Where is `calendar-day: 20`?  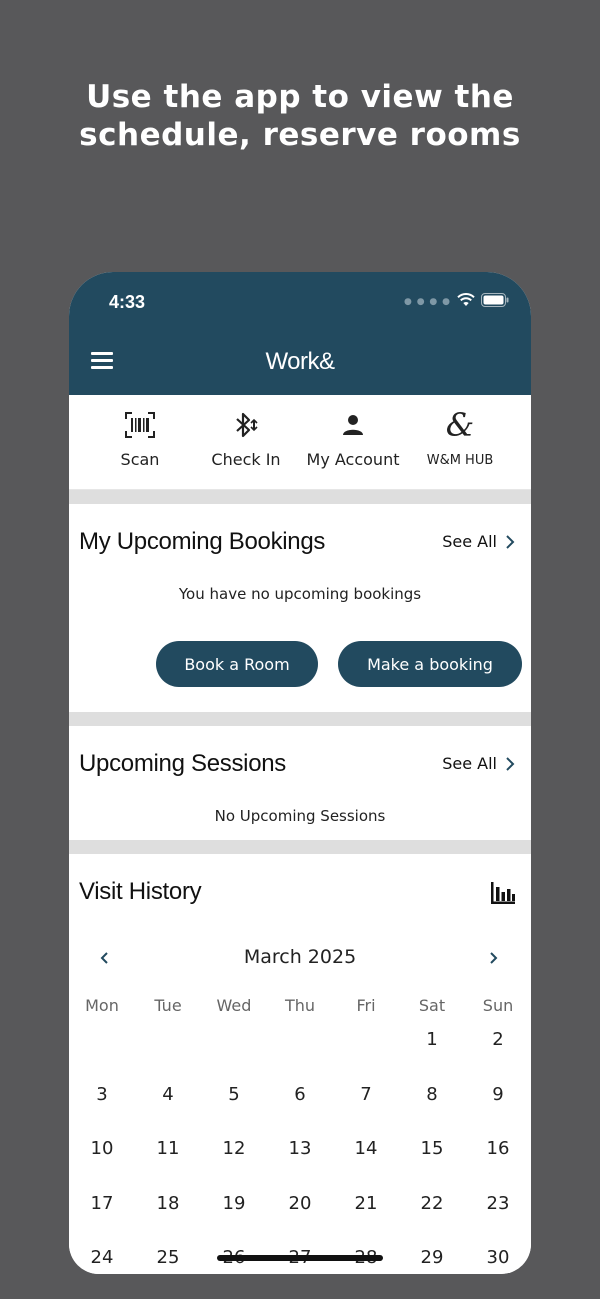
calendar-day: 20 is located at coordinates (300, 1203).